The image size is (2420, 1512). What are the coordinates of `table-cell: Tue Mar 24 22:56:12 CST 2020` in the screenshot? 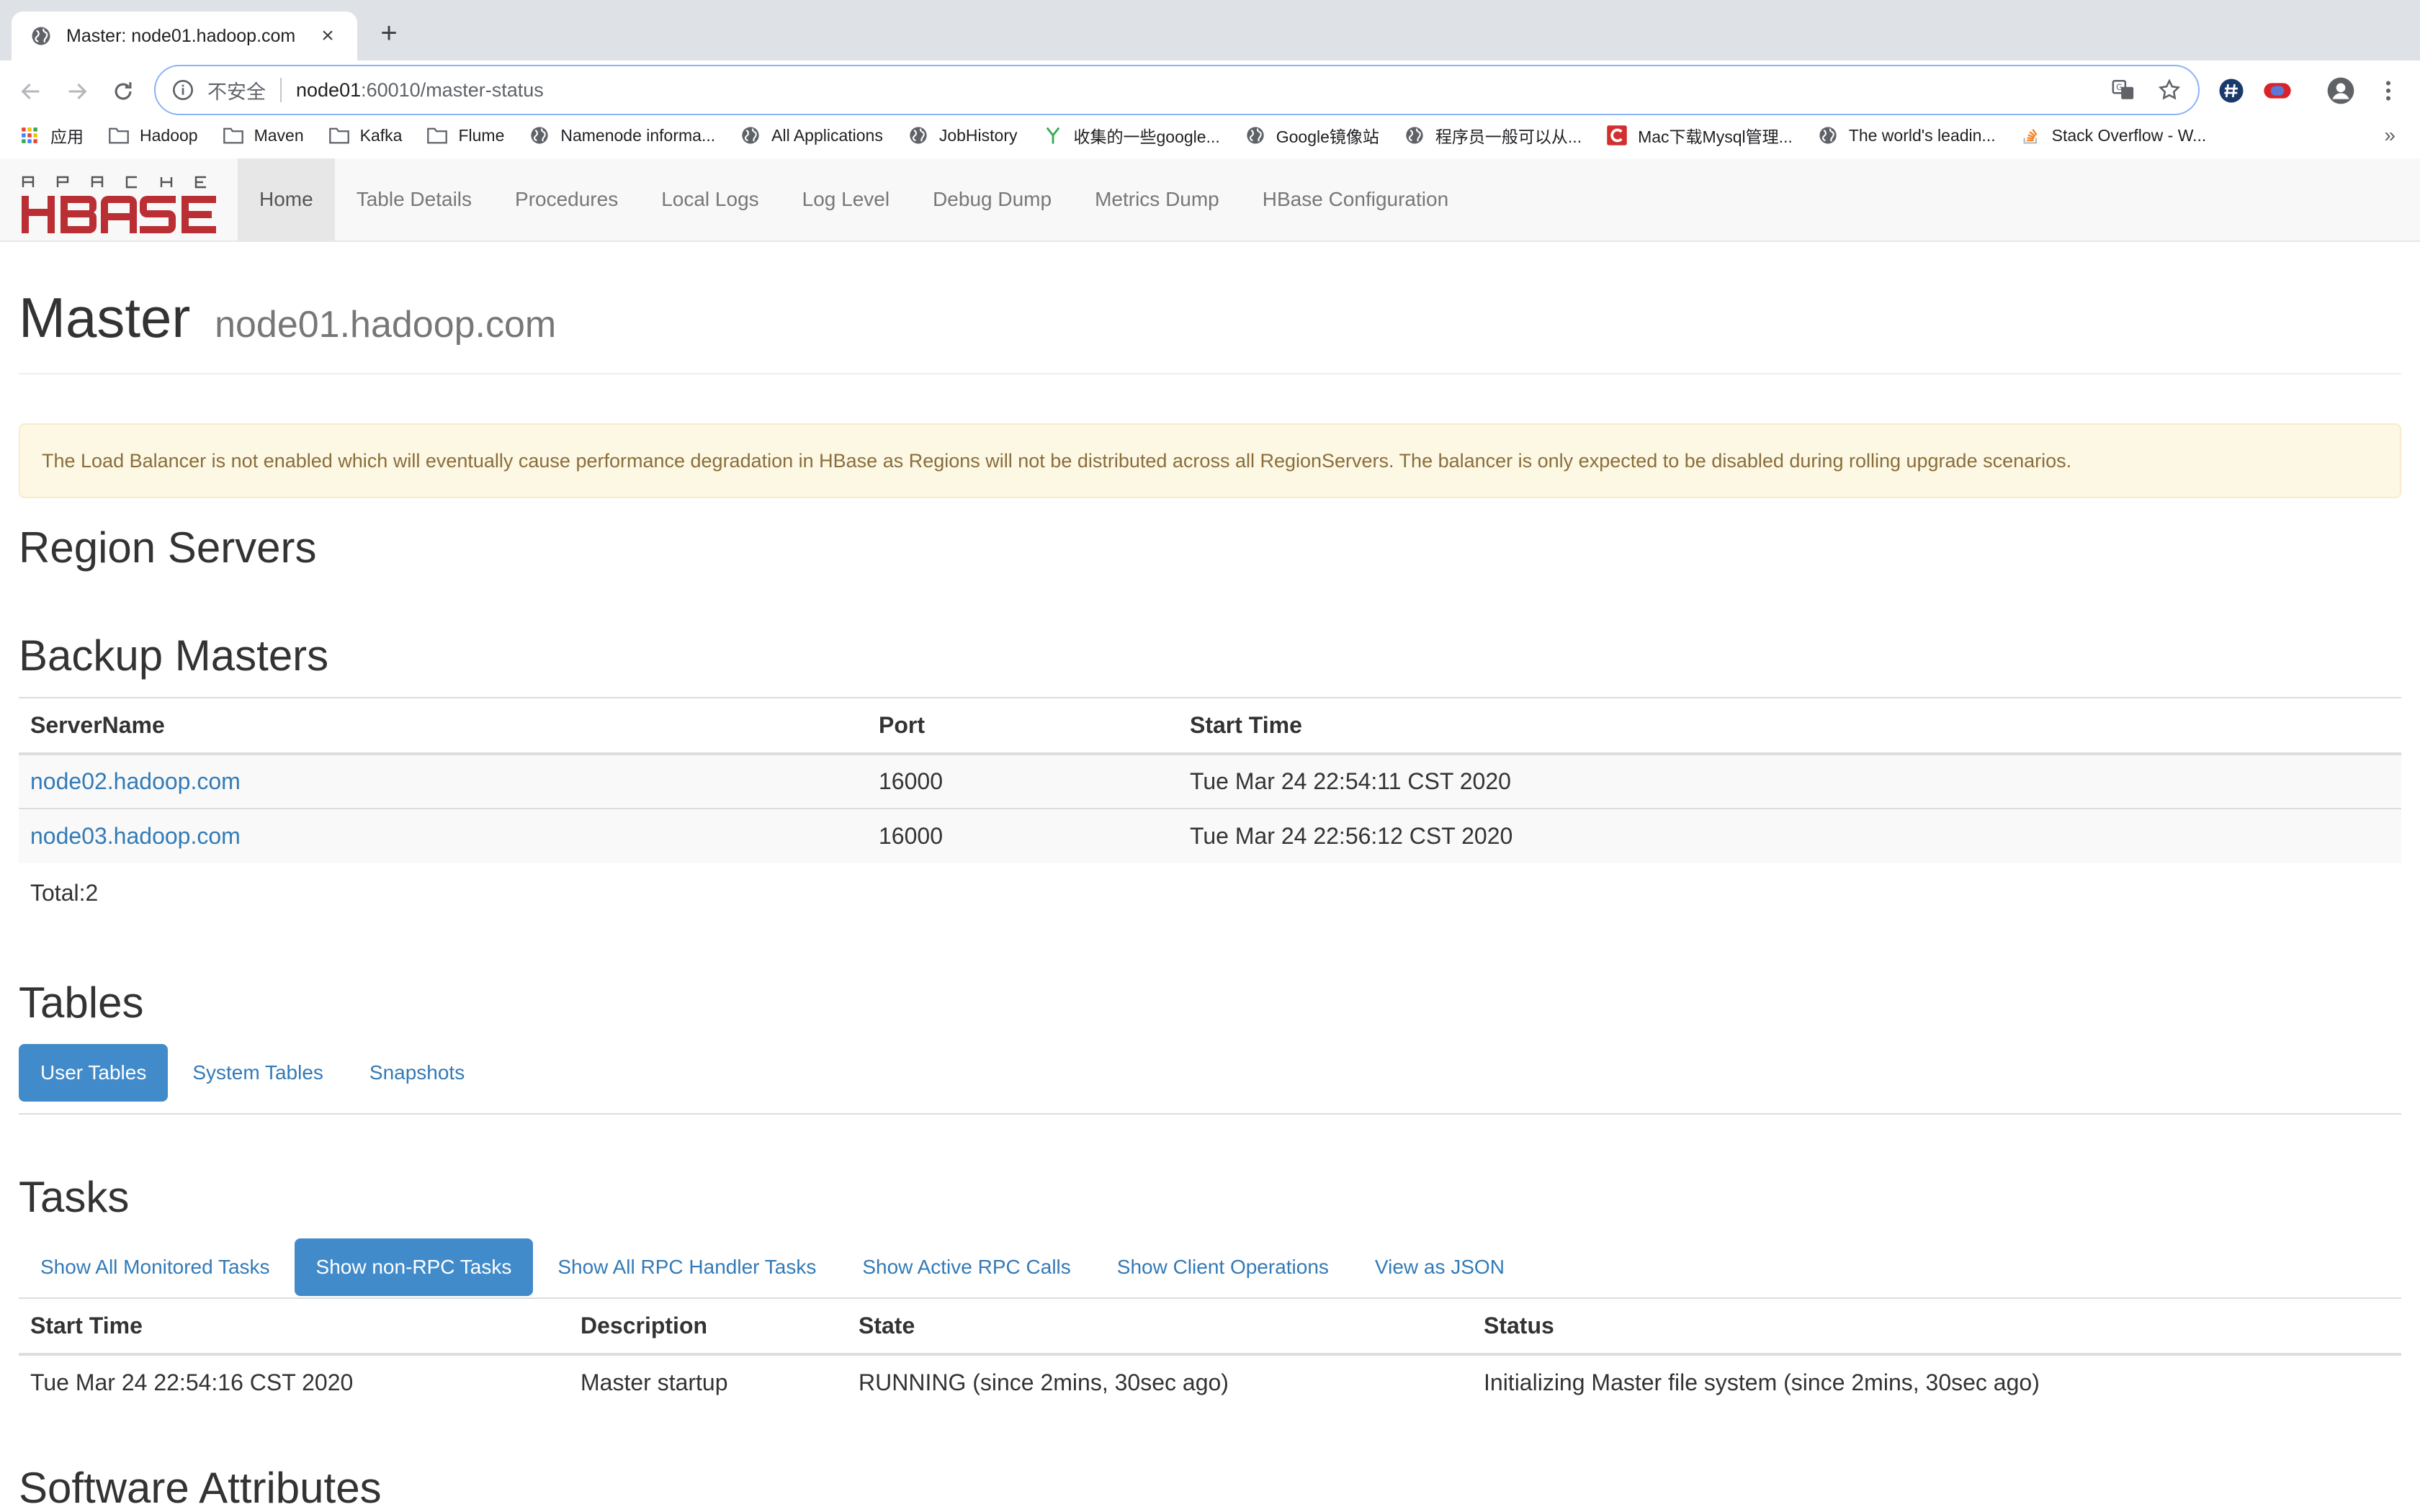 It's located at (1789, 835).